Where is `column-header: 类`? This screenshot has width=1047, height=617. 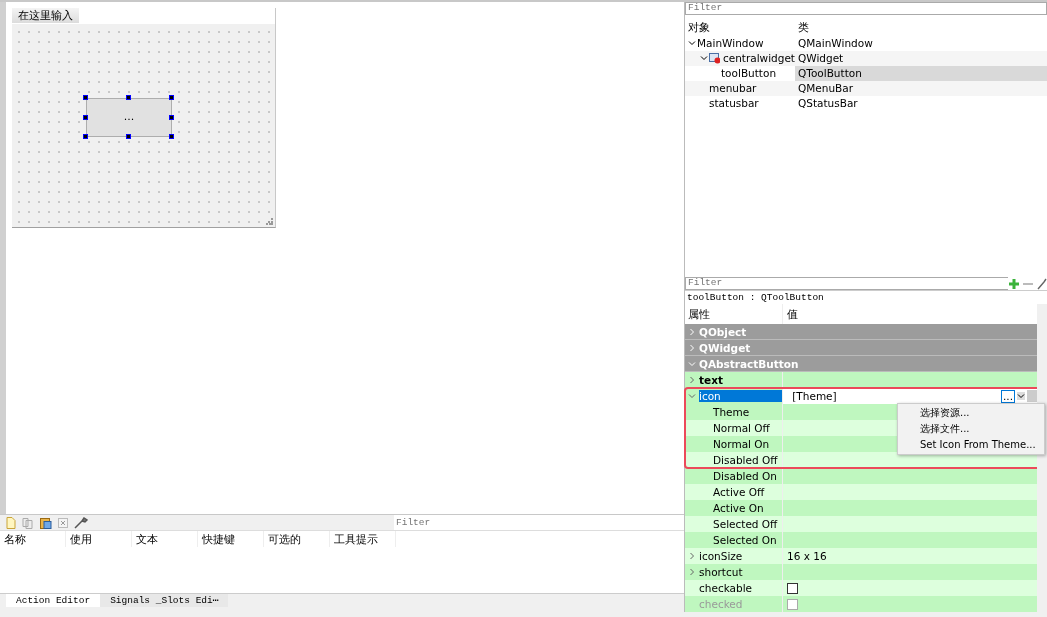 column-header: 类 is located at coordinates (921, 26).